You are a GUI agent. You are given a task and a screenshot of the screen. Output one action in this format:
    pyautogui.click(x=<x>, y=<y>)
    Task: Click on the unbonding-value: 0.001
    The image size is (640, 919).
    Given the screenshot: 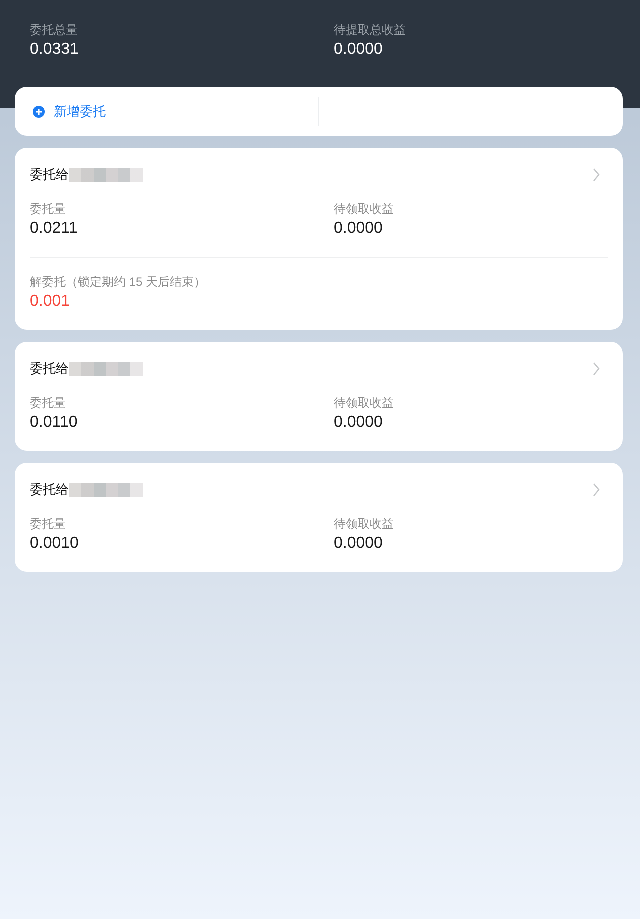 What is the action you would take?
    pyautogui.click(x=50, y=302)
    